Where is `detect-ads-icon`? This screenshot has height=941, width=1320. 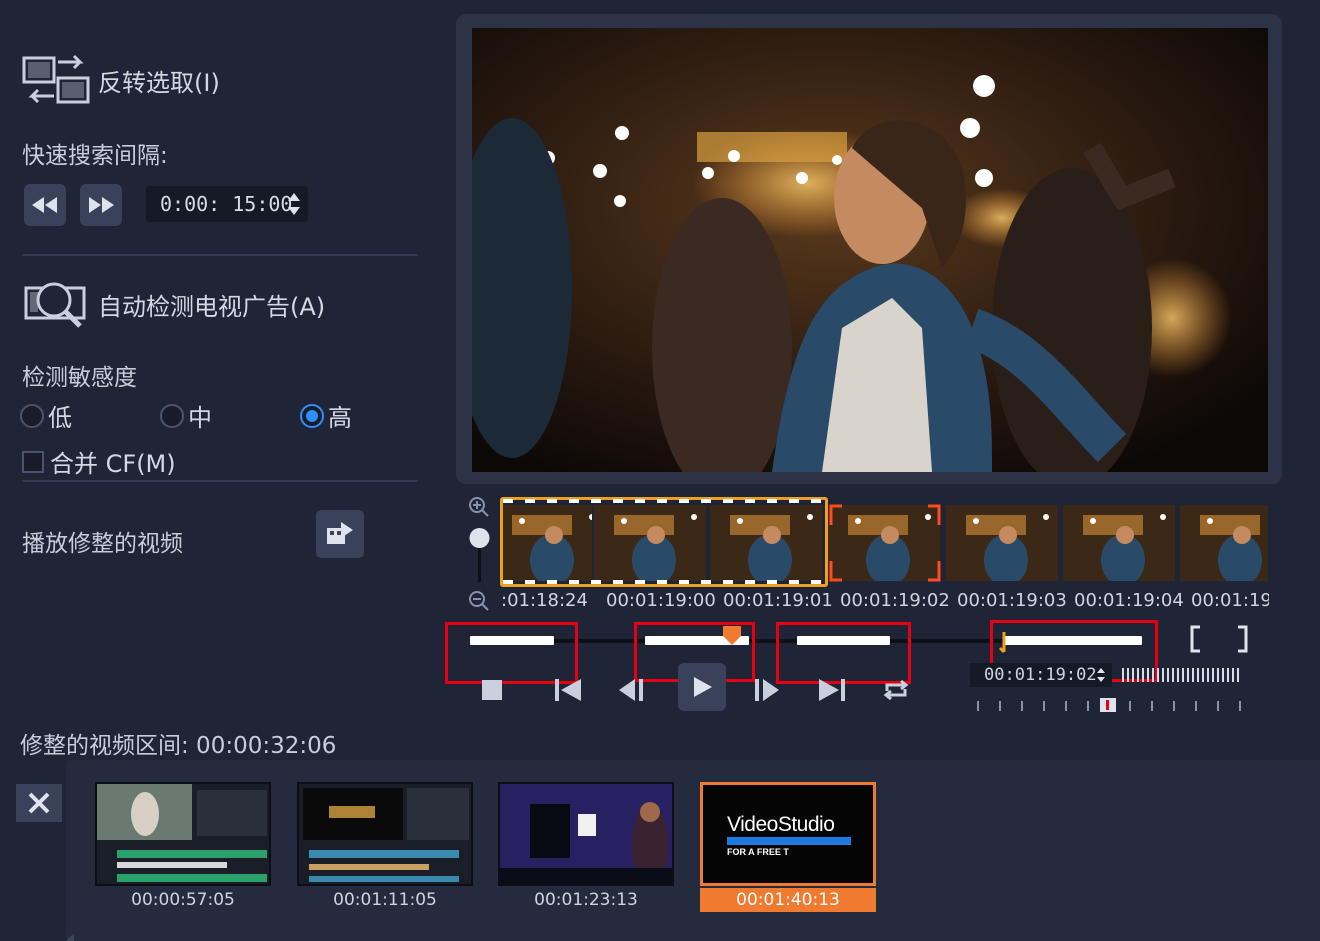 detect-ads-icon is located at coordinates (55, 305).